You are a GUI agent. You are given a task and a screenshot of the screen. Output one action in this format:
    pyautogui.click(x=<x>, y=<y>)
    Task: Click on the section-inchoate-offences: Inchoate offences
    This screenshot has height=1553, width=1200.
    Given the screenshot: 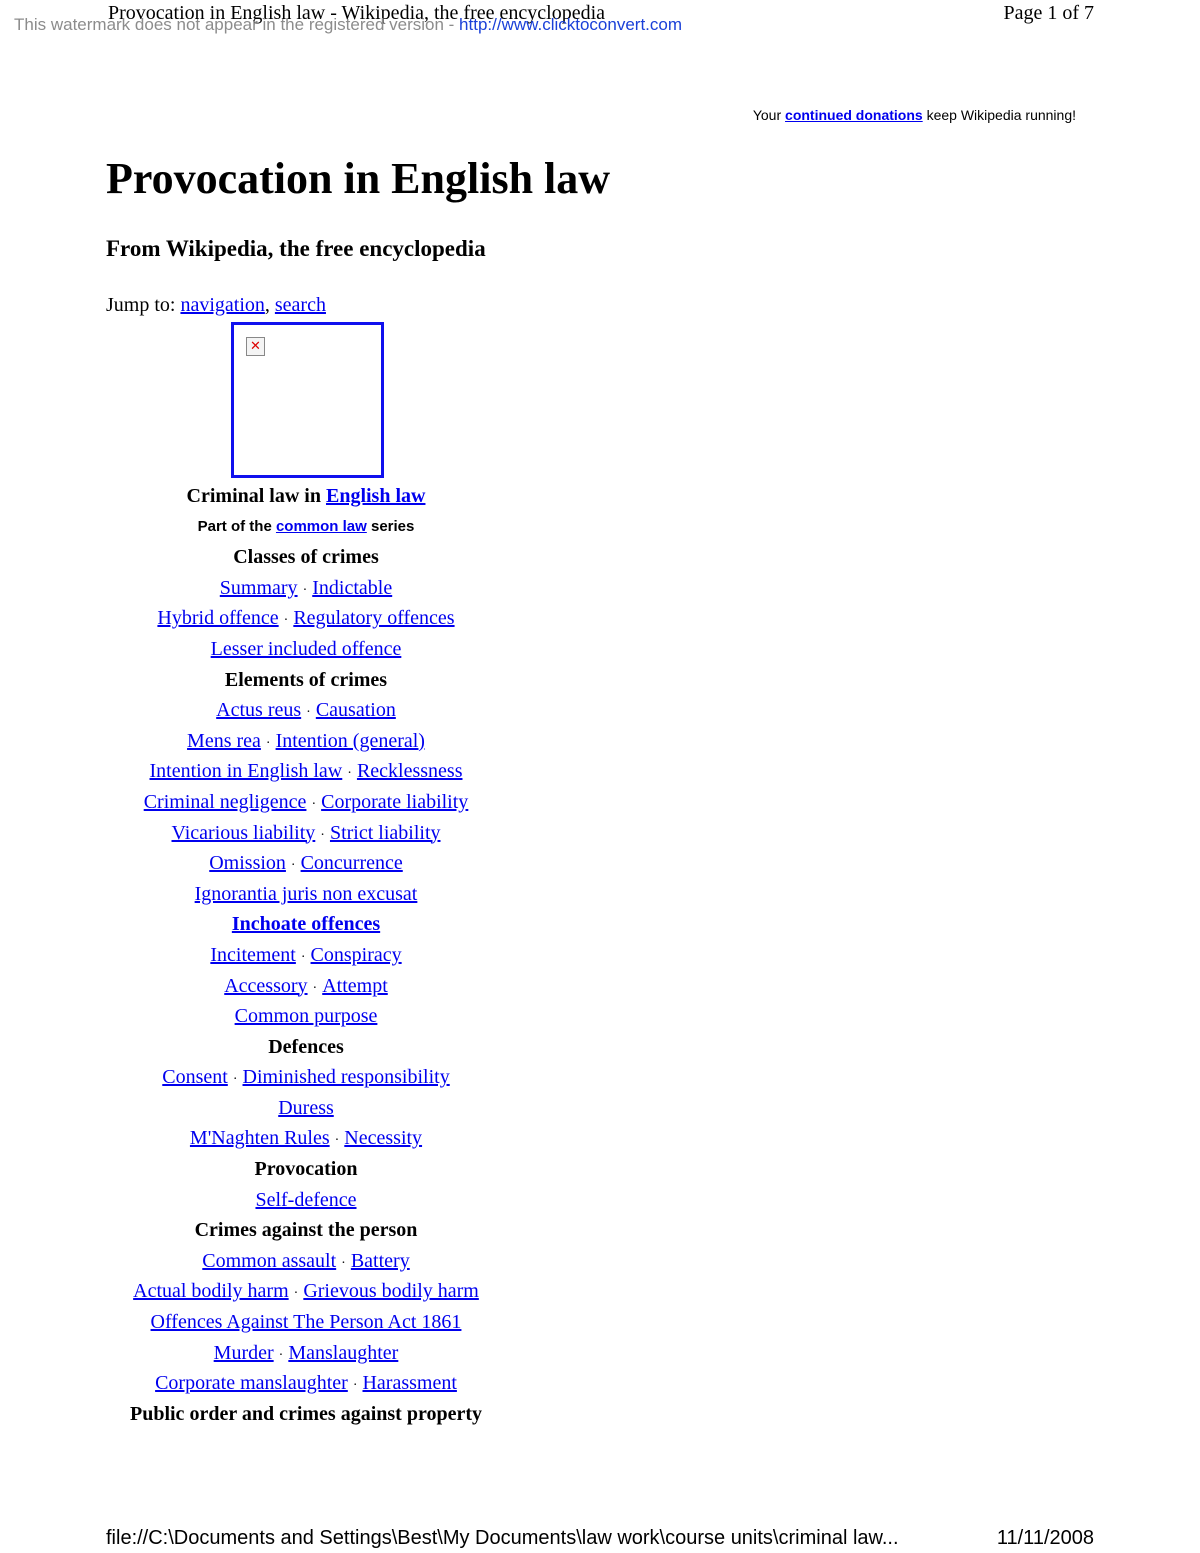 What is the action you would take?
    pyautogui.click(x=306, y=924)
    